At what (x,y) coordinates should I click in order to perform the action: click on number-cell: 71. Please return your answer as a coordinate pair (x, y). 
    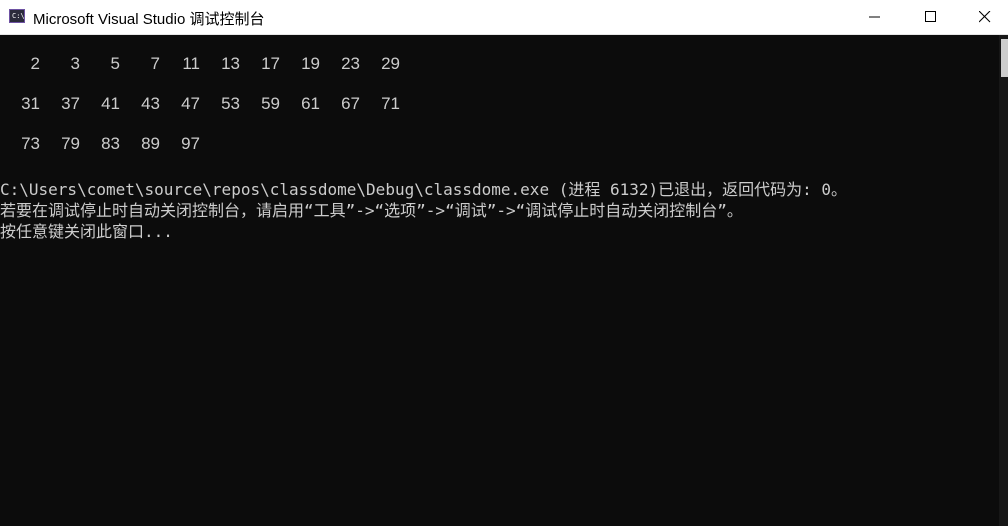
    Looking at the image, I should click on (390, 103).